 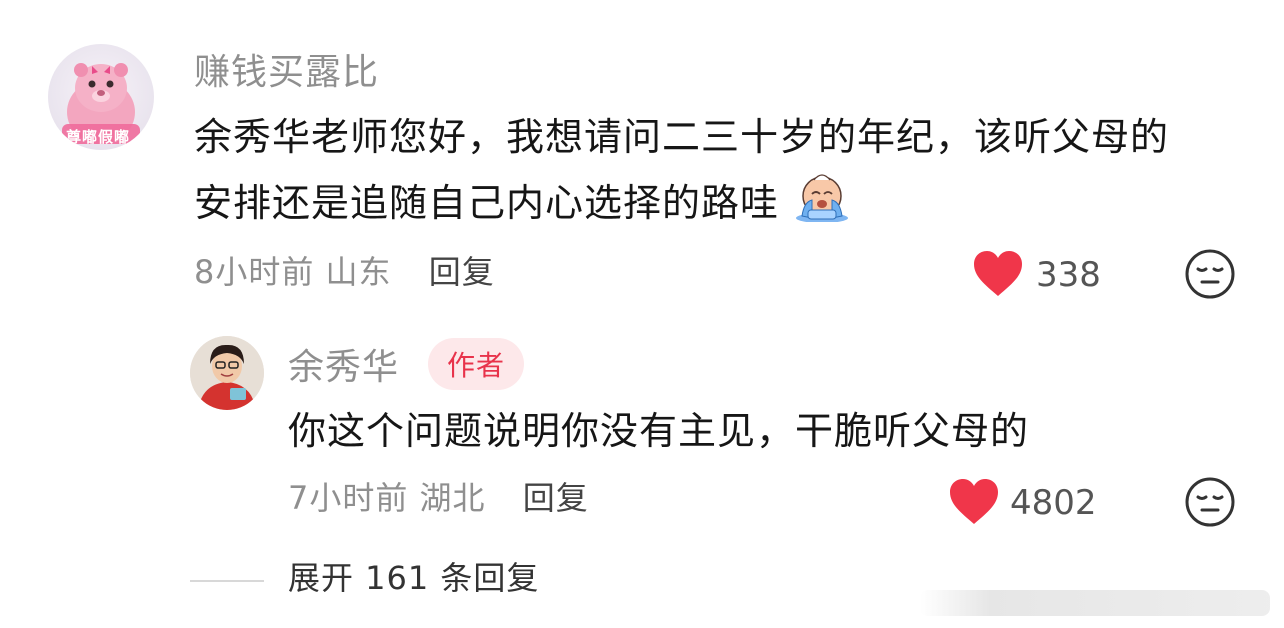 What do you see at coordinates (227, 581) in the screenshot?
I see `expand-divider` at bounding box center [227, 581].